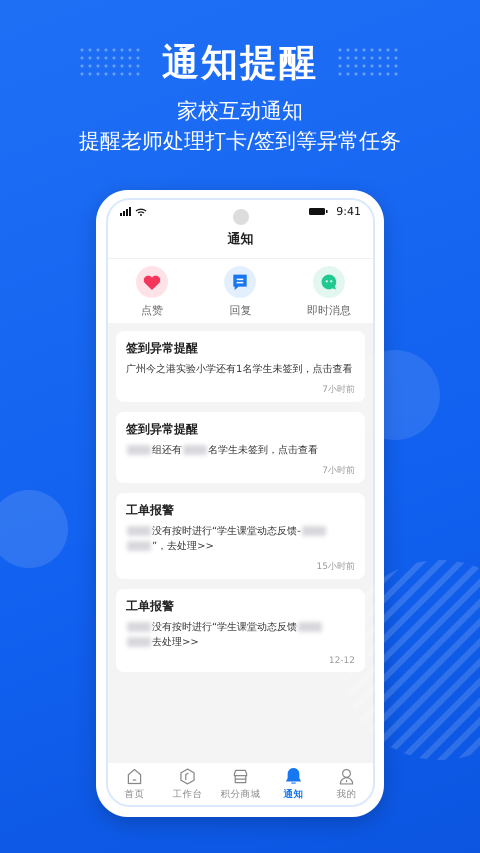 Image resolution: width=480 pixels, height=853 pixels. Describe the element at coordinates (240, 282) in the screenshot. I see `message-icon` at that location.